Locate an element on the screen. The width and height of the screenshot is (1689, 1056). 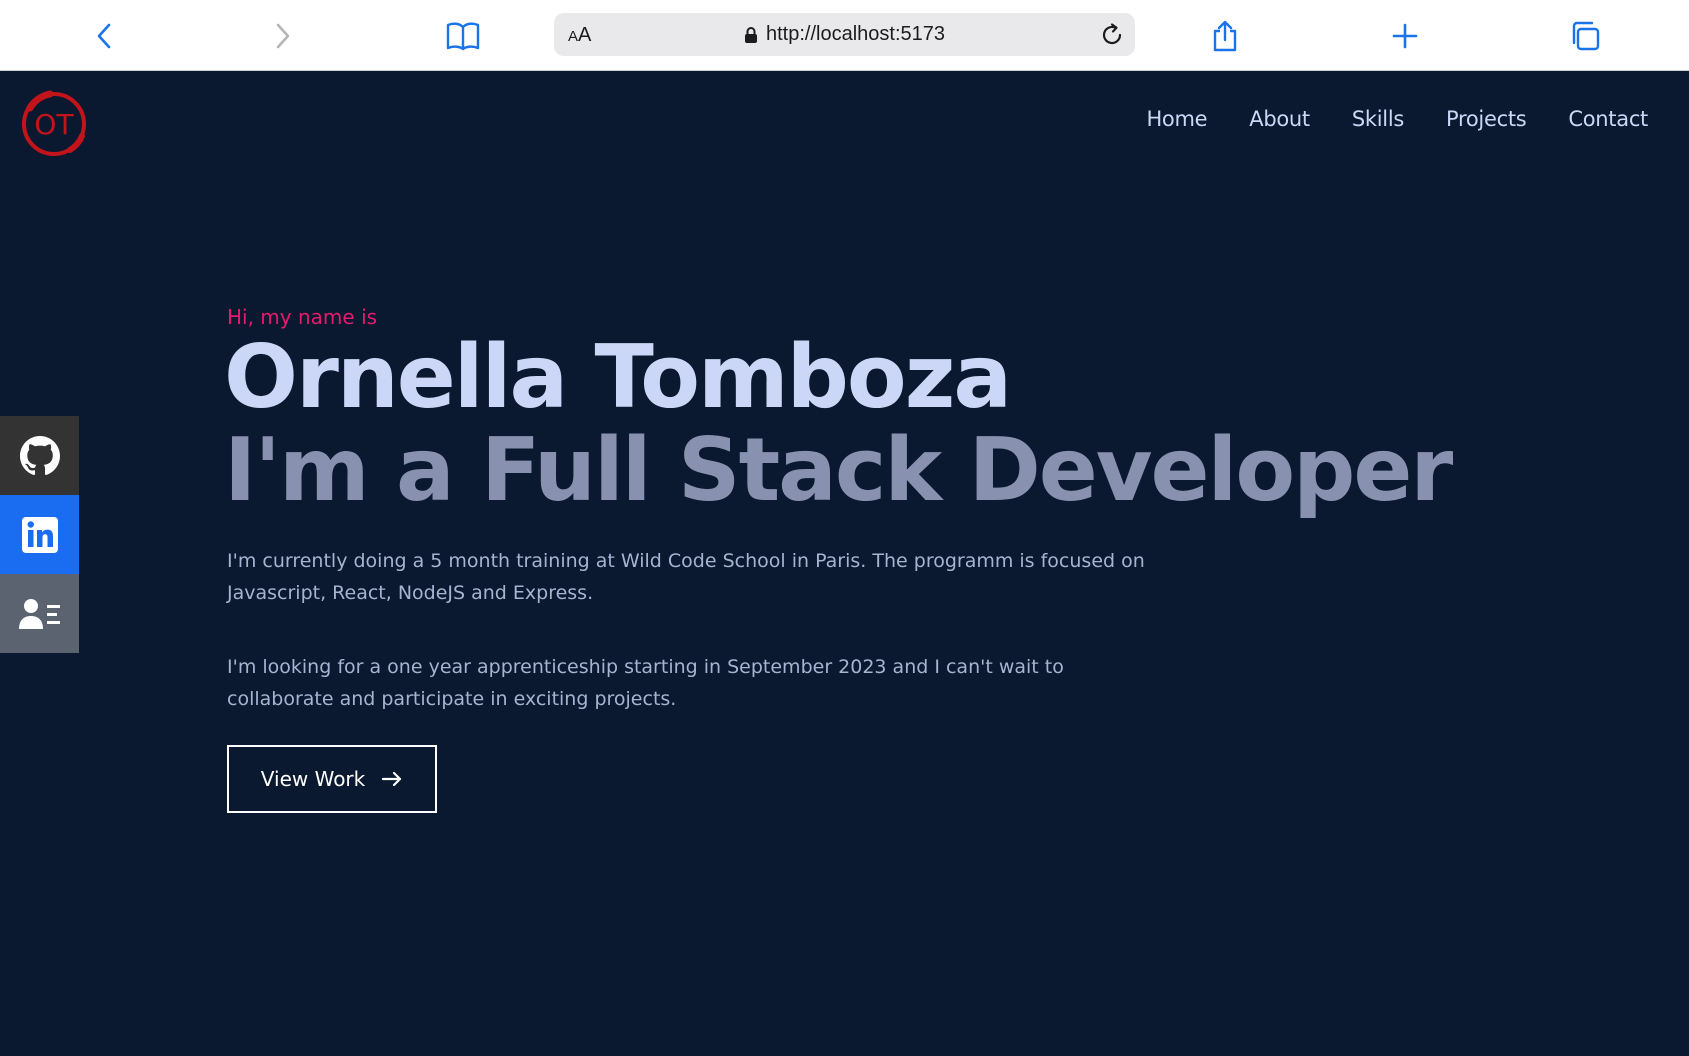
main-nav: Home About Skills Projects Contact is located at coordinates (1397, 119).